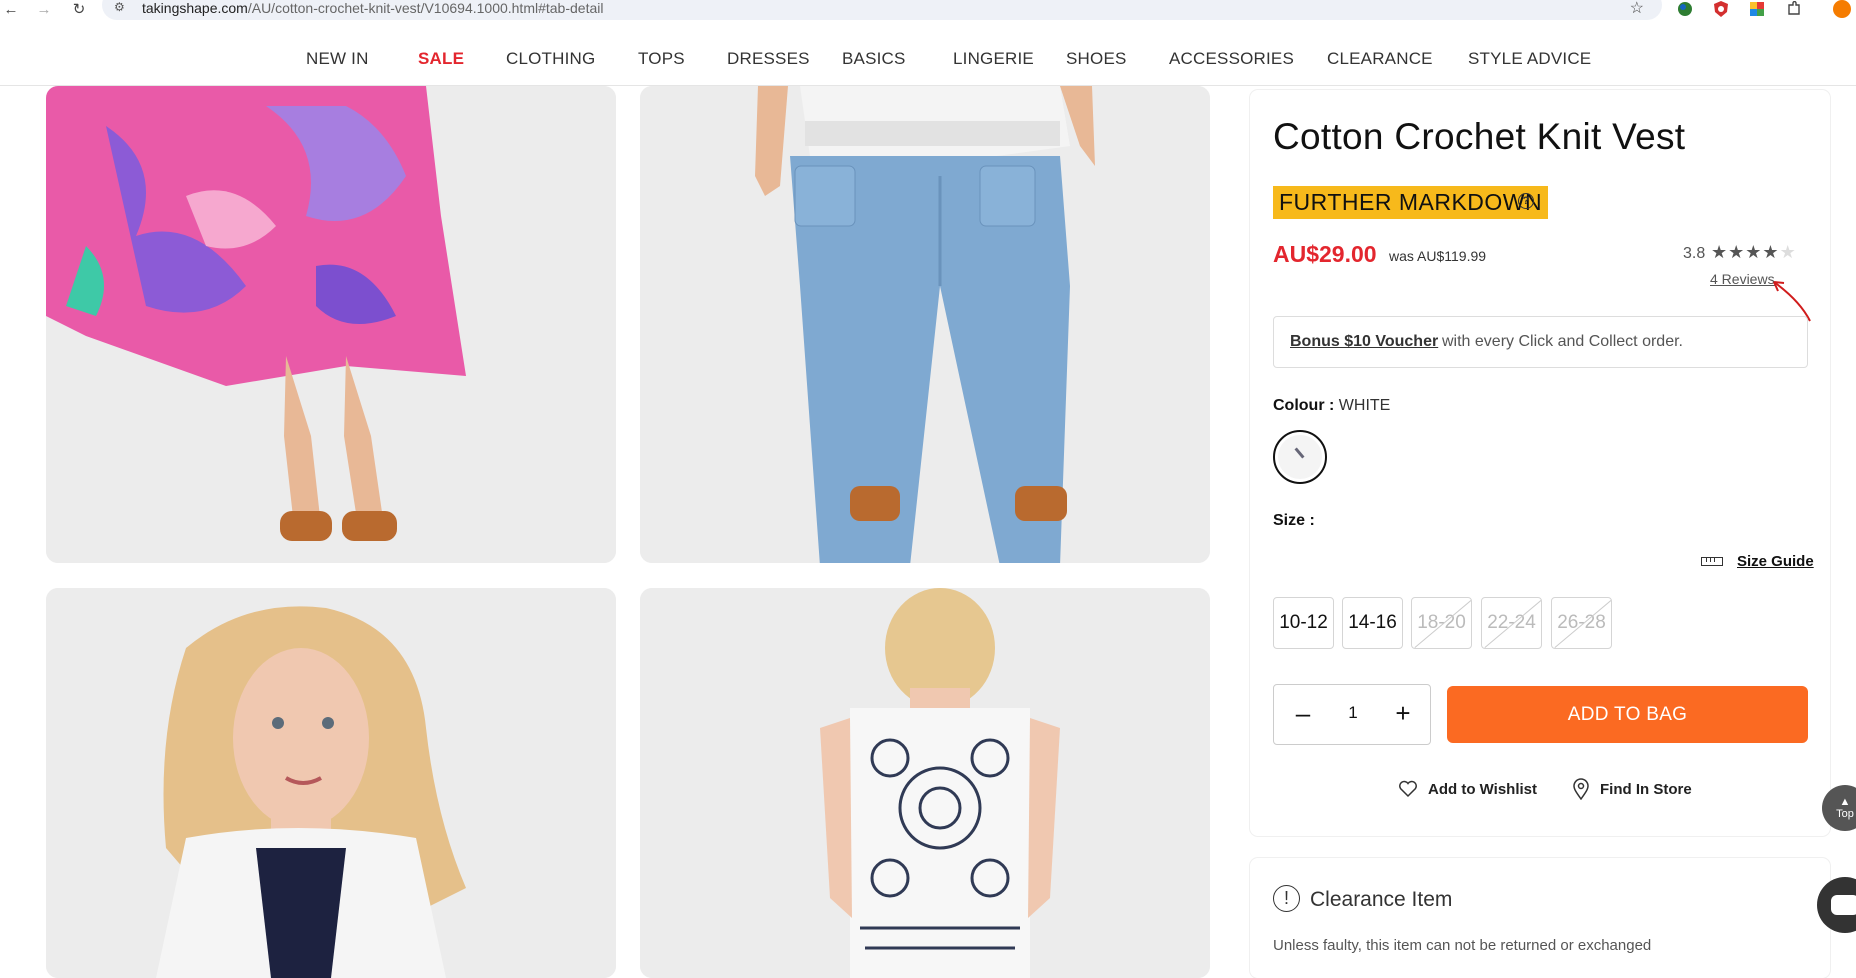  I want to click on nav-item-new-in: NEW IN, so click(337, 59).